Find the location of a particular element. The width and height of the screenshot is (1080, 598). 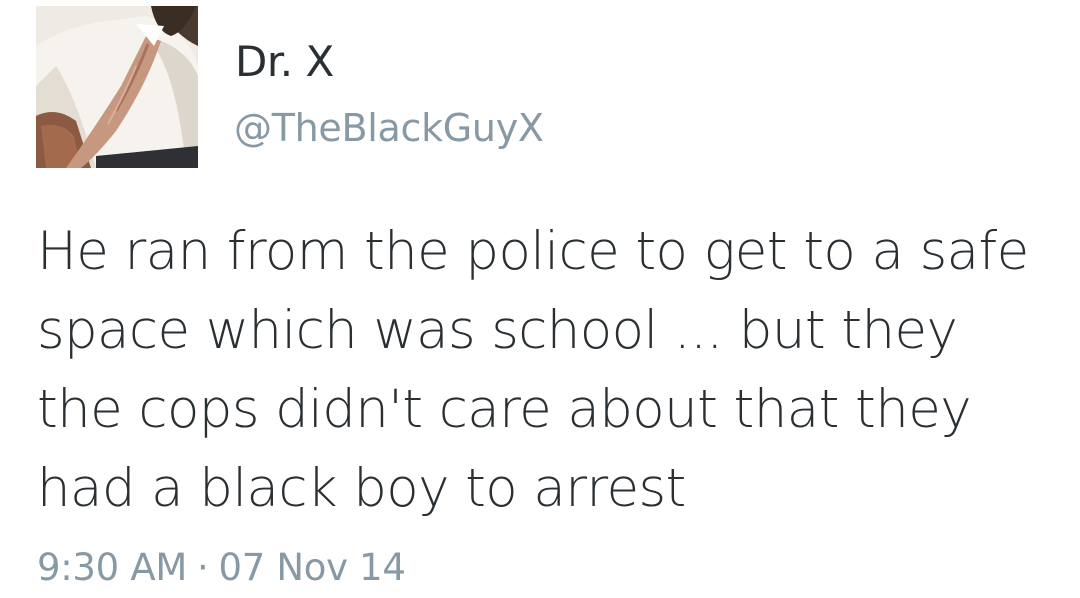

tweet-text-line: space which was school ... but they is located at coordinates (497, 330).